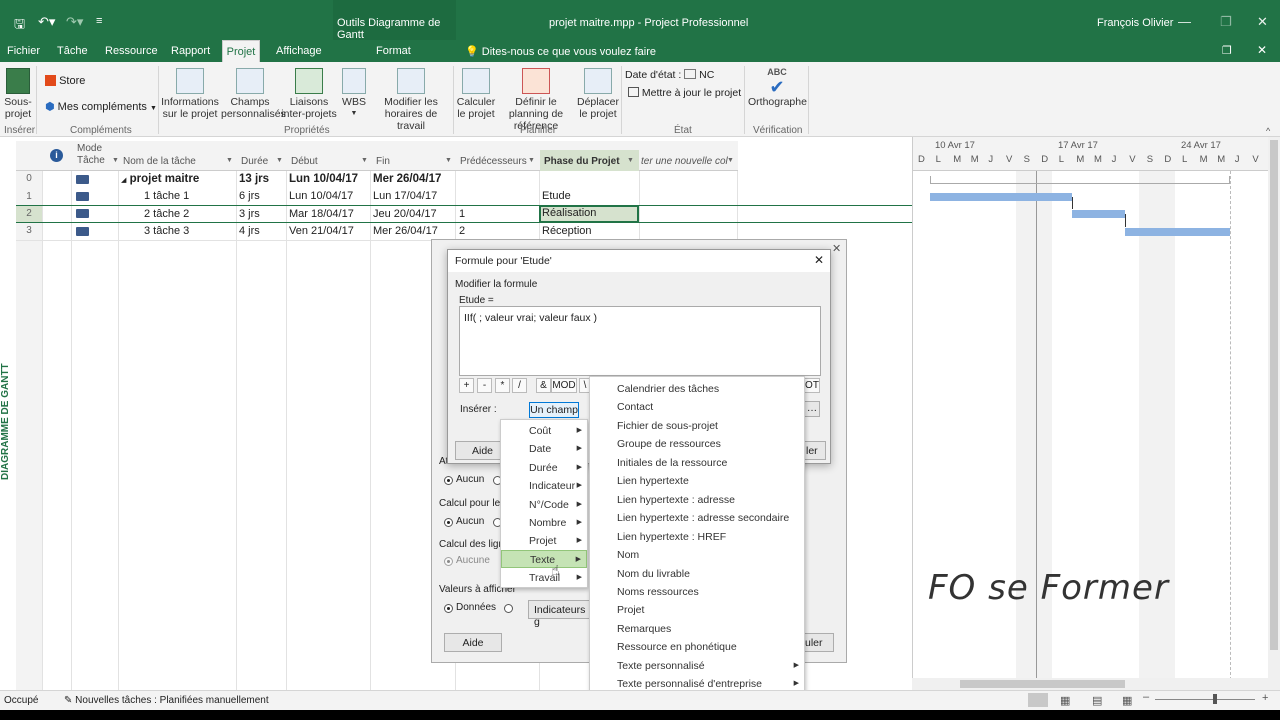 Image resolution: width=1280 pixels, height=720 pixels. What do you see at coordinates (123, 180) in the screenshot?
I see `collapse-icon: ◢` at bounding box center [123, 180].